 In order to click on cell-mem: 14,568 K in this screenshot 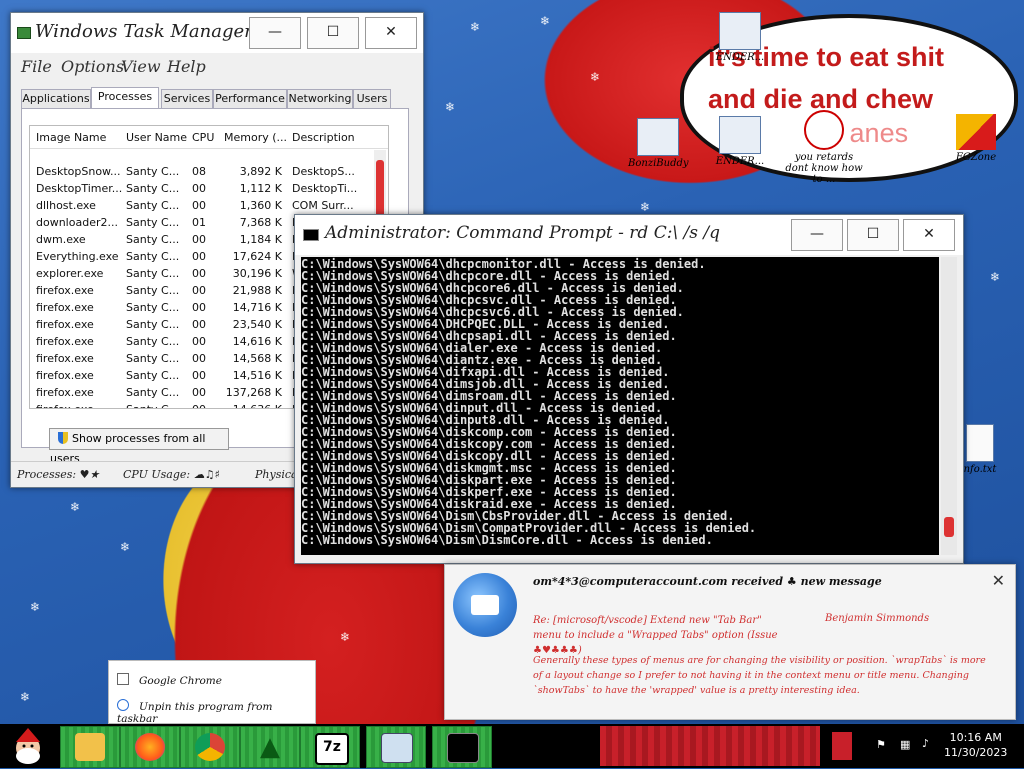, I will do `click(257, 358)`.